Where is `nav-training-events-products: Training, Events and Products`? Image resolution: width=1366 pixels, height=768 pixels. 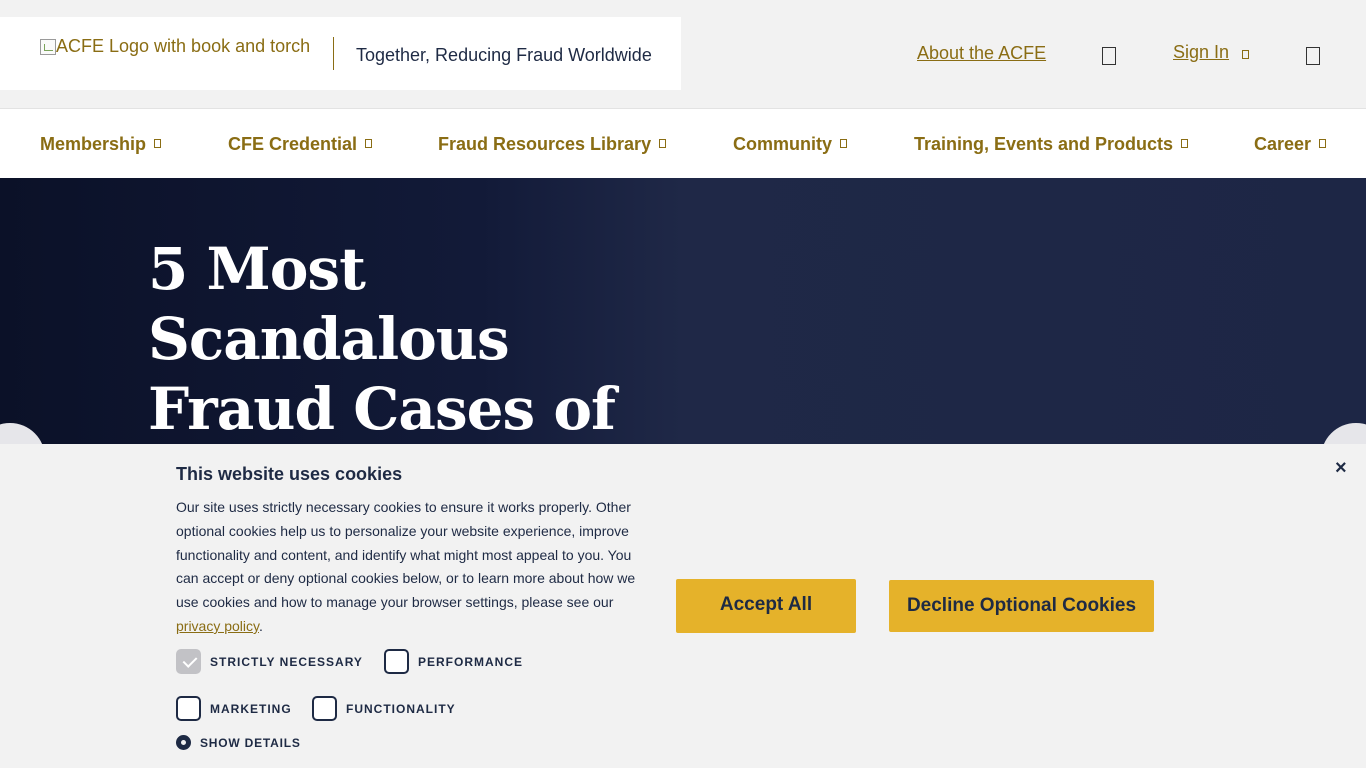 nav-training-events-products: Training, Events and Products is located at coordinates (1051, 144).